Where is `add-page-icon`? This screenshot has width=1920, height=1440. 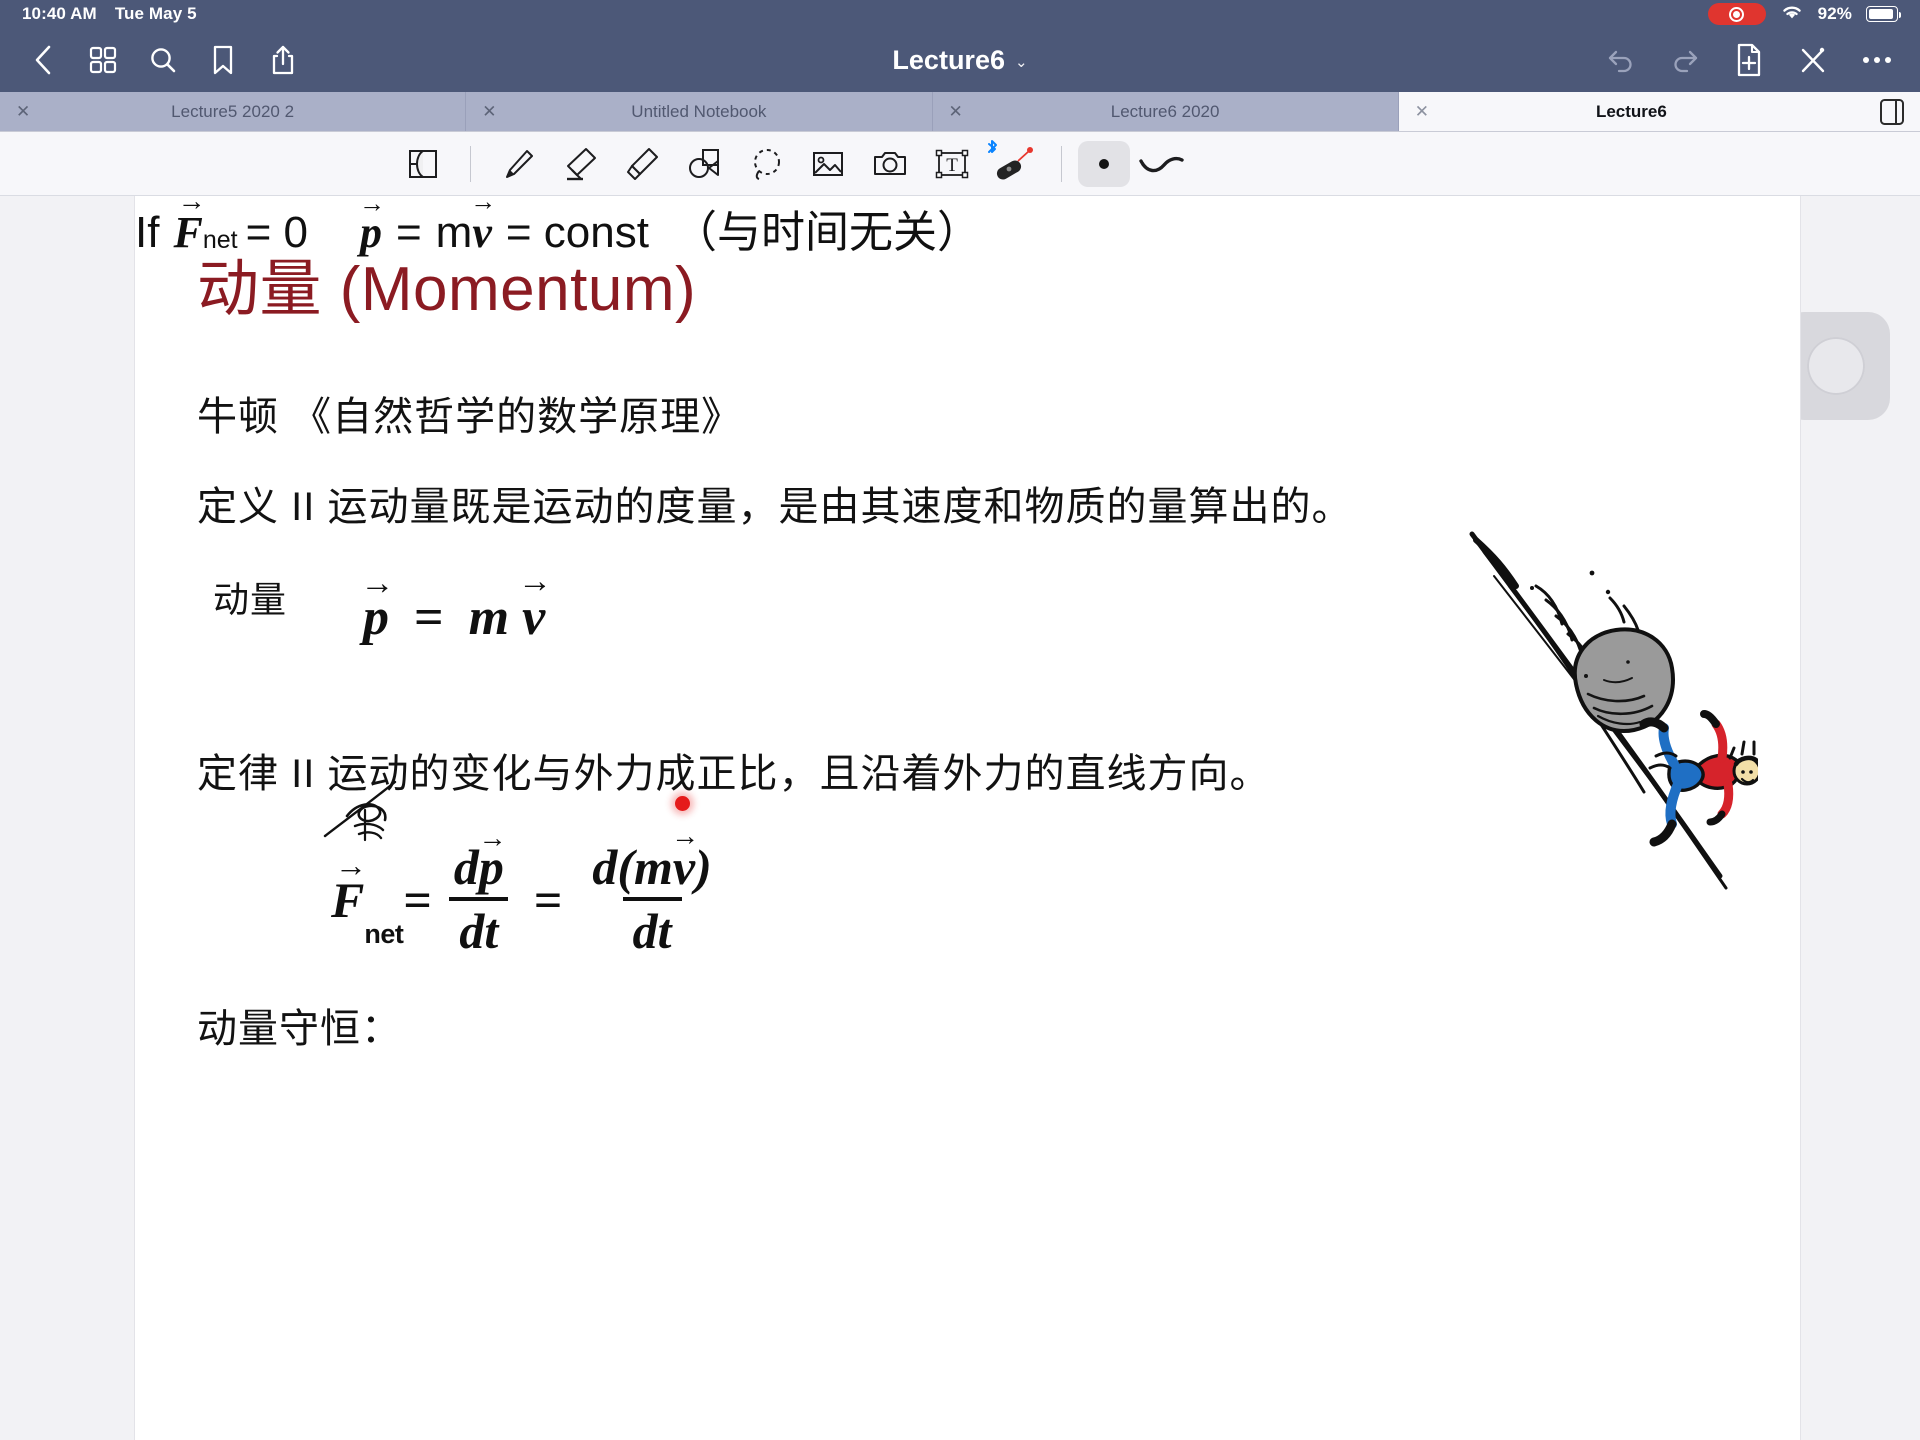 add-page-icon is located at coordinates (1749, 60).